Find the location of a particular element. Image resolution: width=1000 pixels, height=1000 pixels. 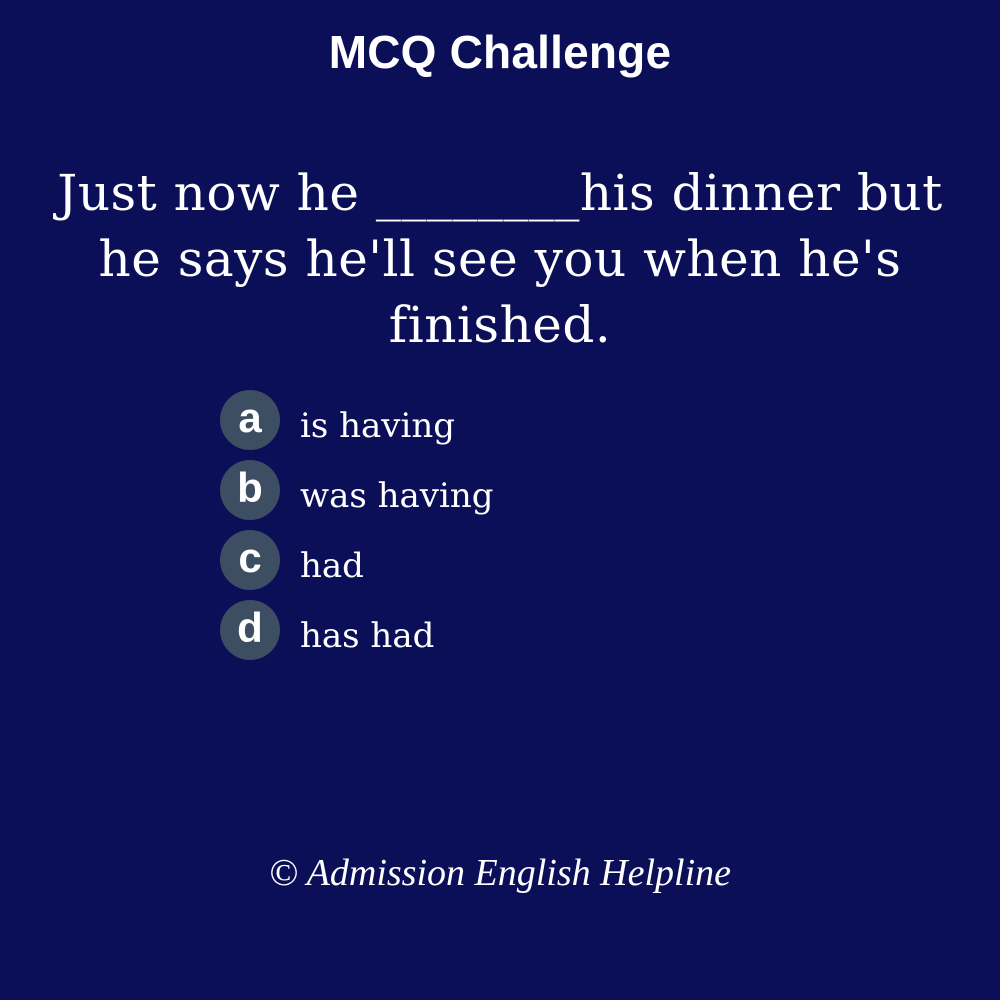

option-letter-badge: b is located at coordinates (250, 490).